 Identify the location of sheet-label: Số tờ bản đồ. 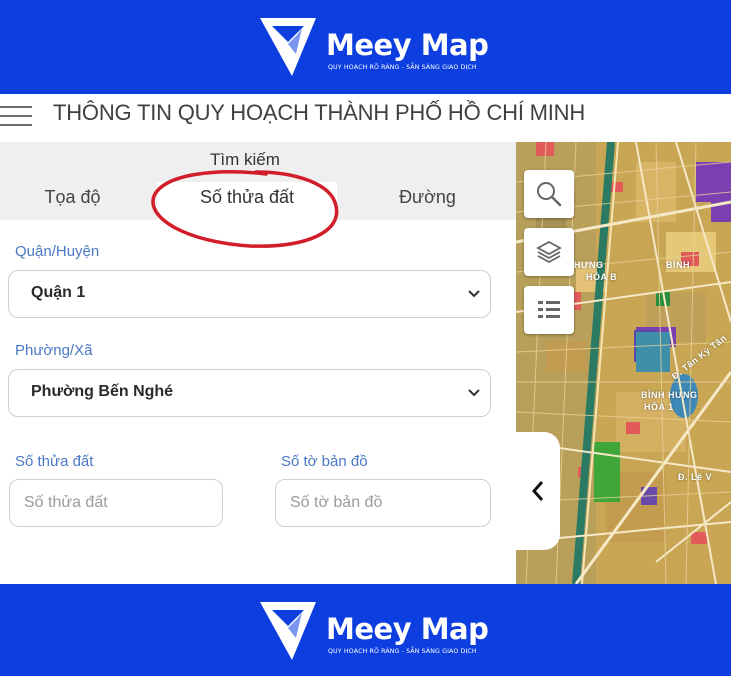
(324, 461).